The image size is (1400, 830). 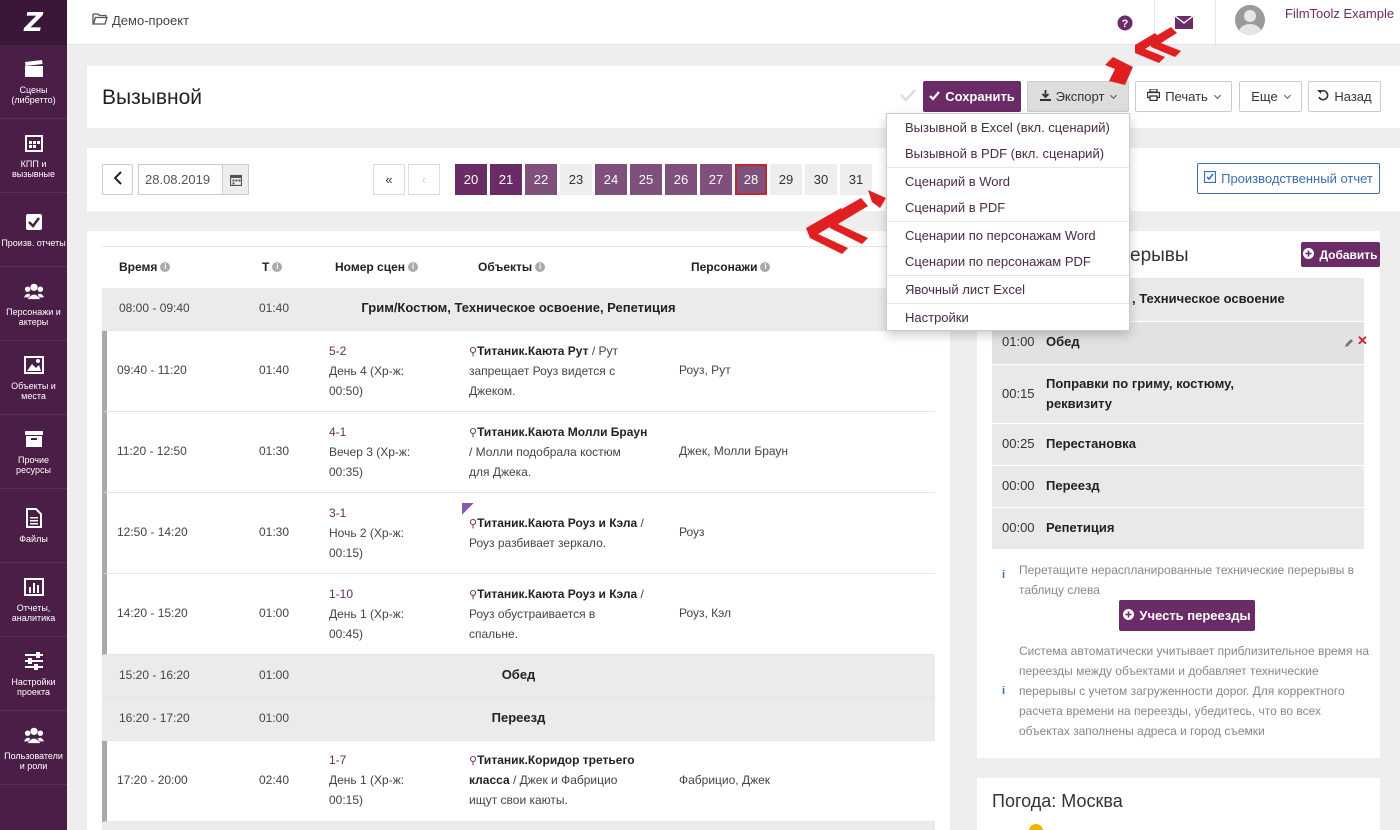 What do you see at coordinates (33, 378) in the screenshot?
I see `sidebar-item-objects: Объекты и места` at bounding box center [33, 378].